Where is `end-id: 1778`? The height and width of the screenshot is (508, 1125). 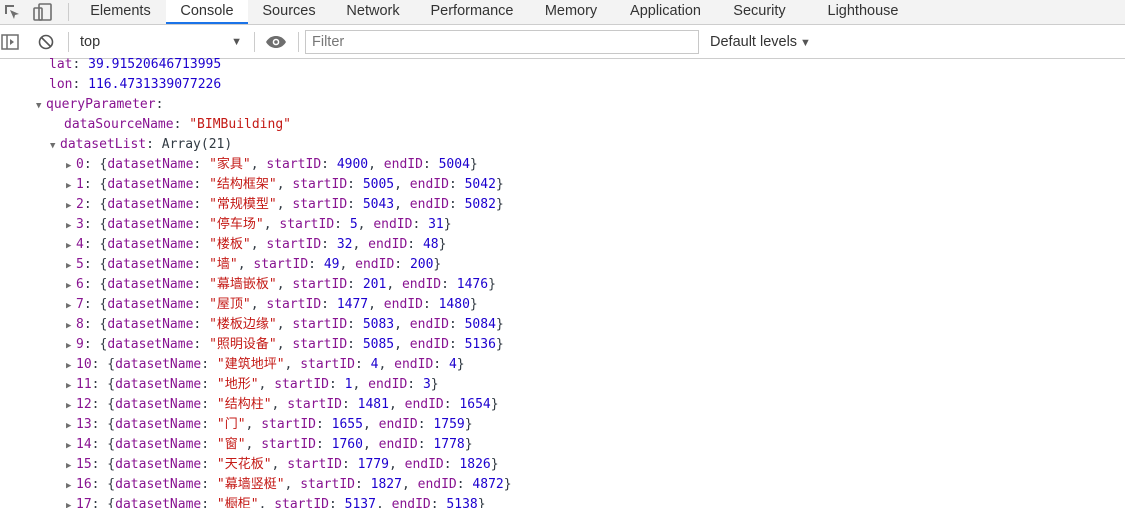 end-id: 1778 is located at coordinates (449, 444).